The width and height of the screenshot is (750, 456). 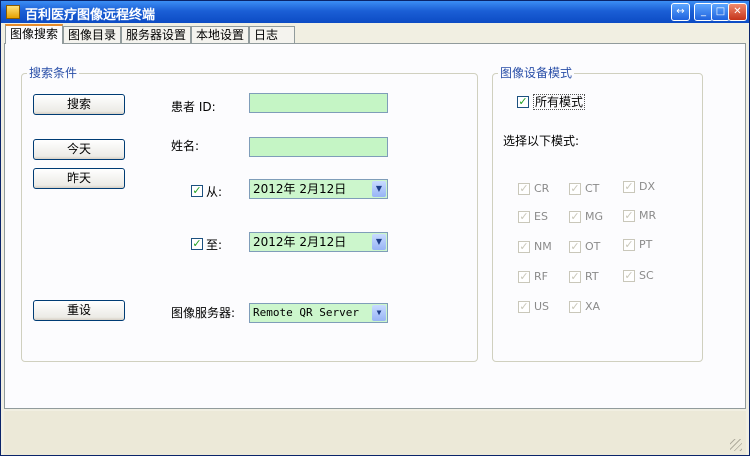 What do you see at coordinates (197, 191) in the screenshot?
I see `from-checkbox: ✓` at bounding box center [197, 191].